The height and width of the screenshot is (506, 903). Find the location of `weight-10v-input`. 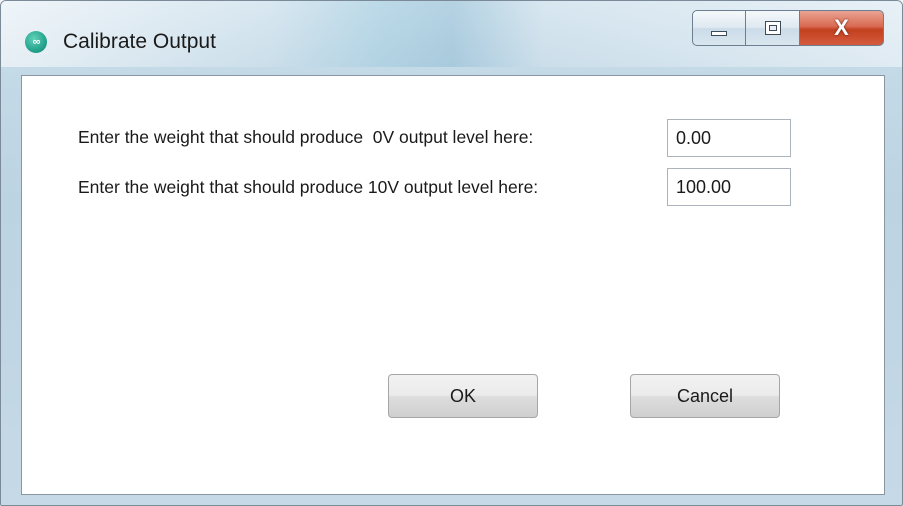

weight-10v-input is located at coordinates (729, 187).